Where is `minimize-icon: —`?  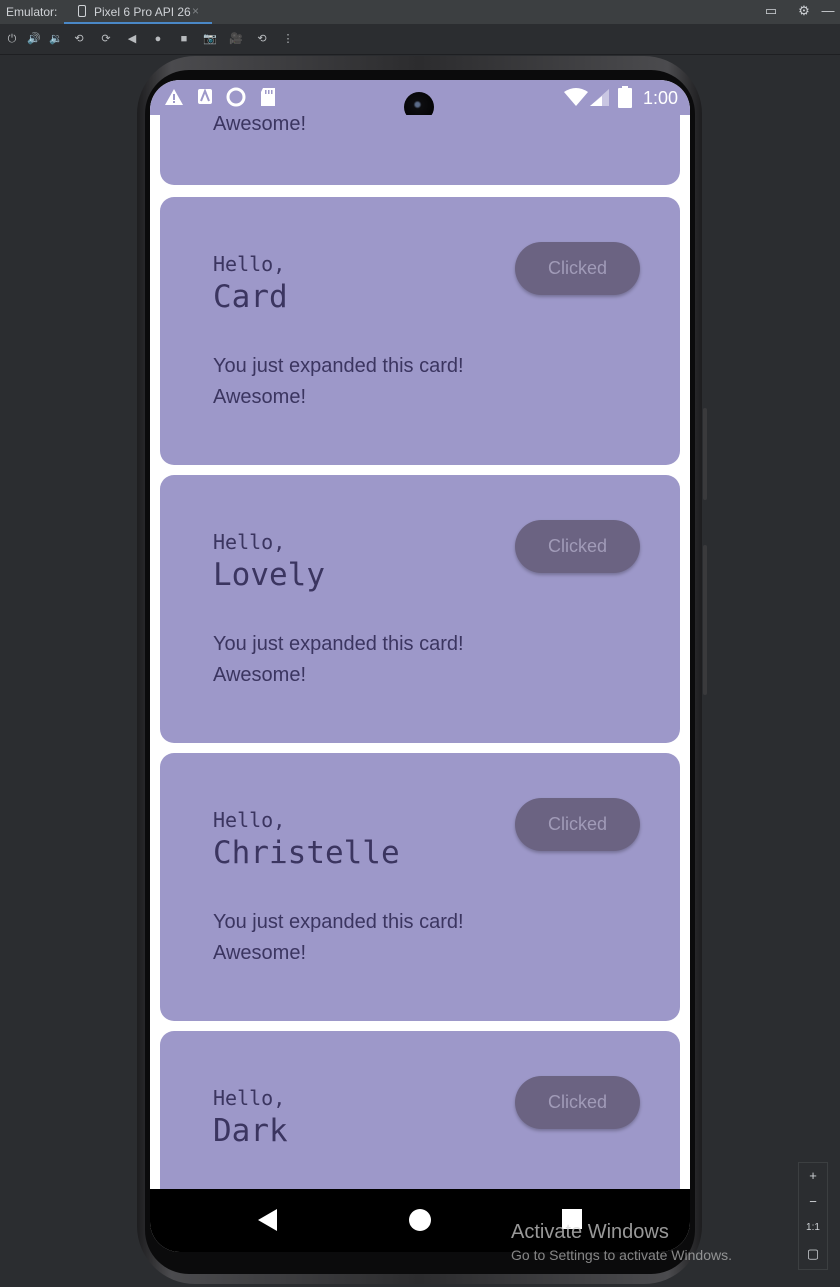 minimize-icon: — is located at coordinates (828, 11).